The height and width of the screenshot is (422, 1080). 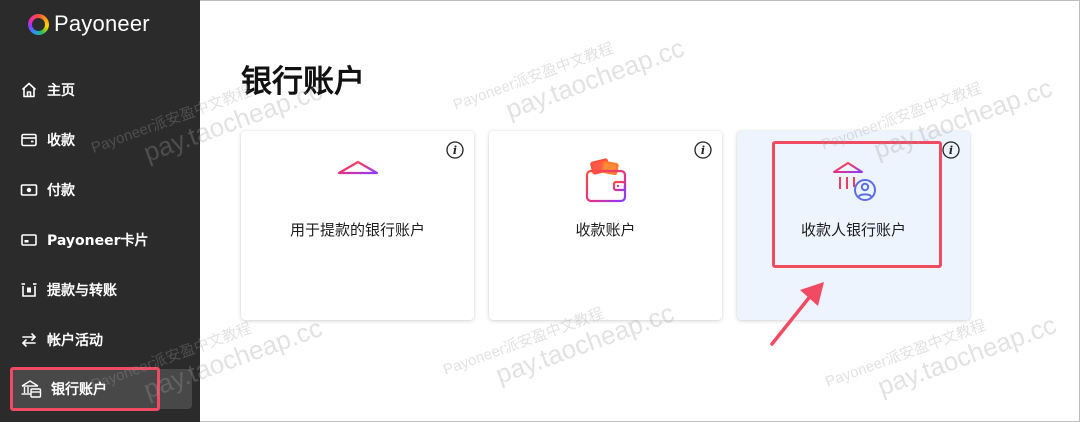 I want to click on brand-logo: Payoneer, so click(x=89, y=23).